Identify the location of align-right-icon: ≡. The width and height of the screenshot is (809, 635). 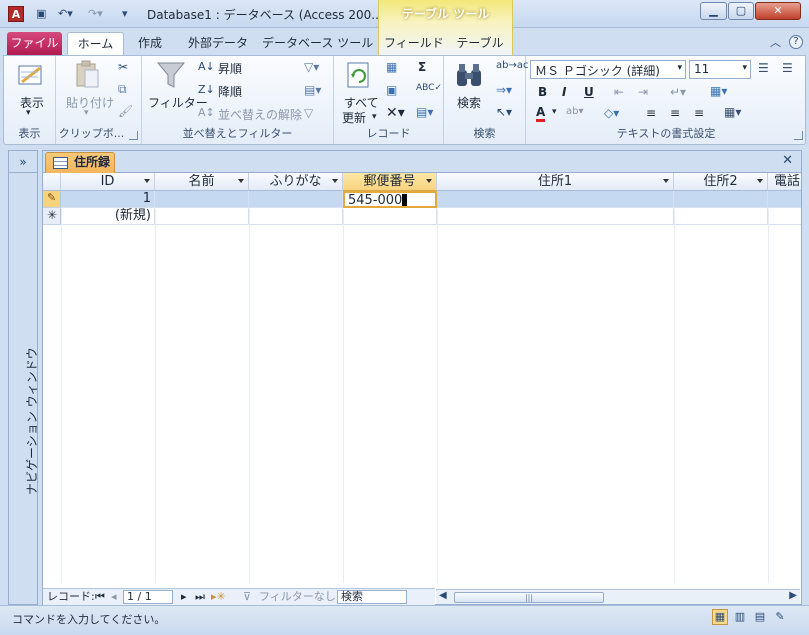
(699, 113).